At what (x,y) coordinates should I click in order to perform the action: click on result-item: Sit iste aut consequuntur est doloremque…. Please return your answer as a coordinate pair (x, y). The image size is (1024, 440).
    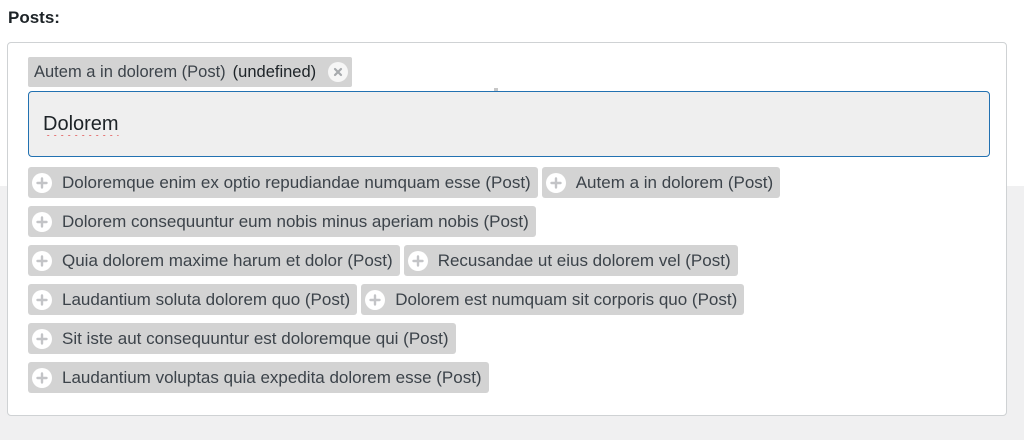
    Looking at the image, I should click on (242, 338).